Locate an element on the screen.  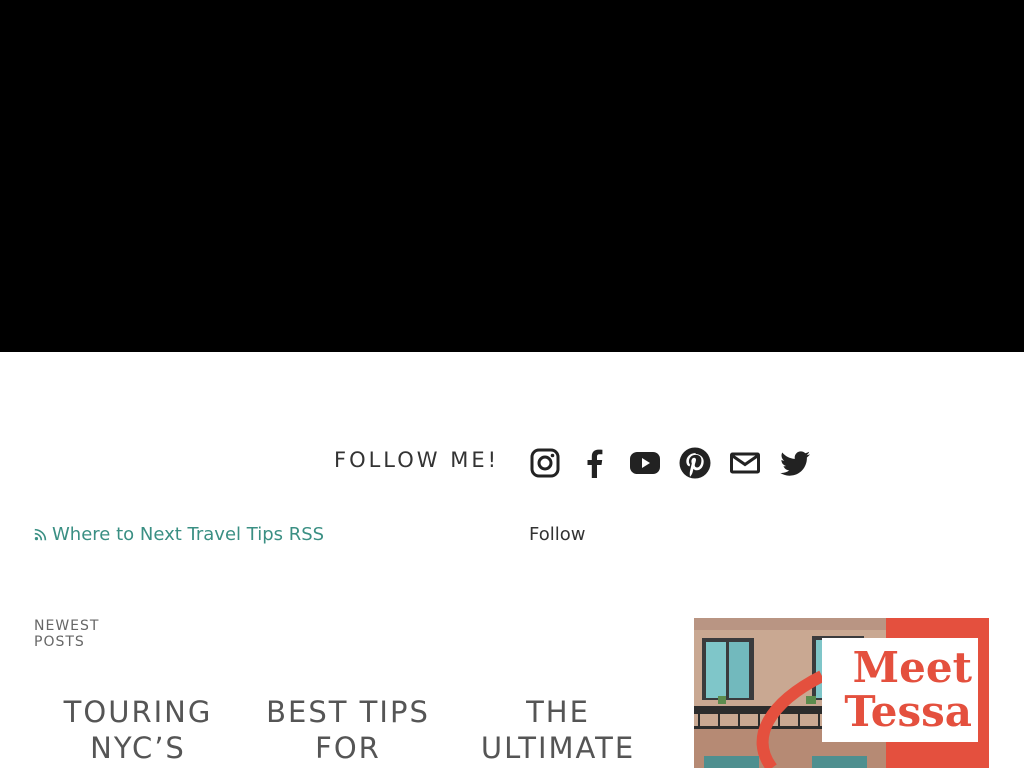
rss-icon is located at coordinates (40, 534).